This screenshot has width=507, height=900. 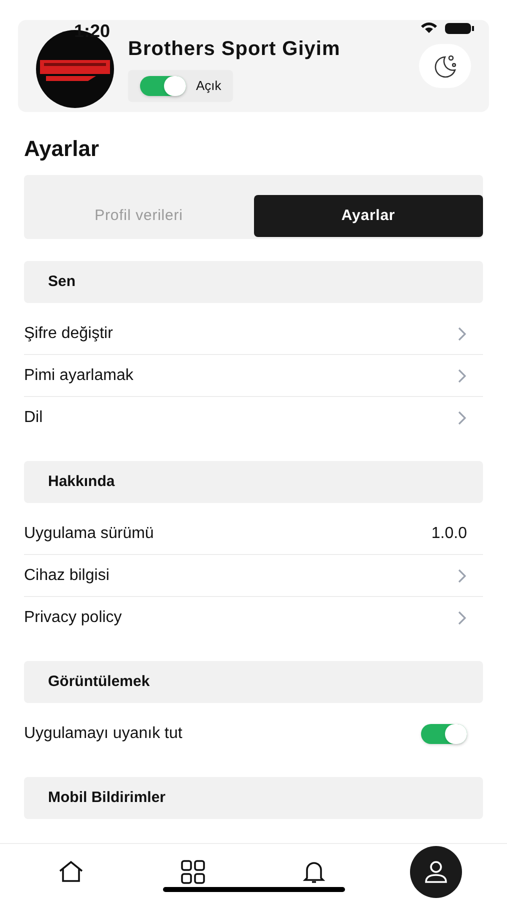 I want to click on settings-row: Dil, so click(x=253, y=418).